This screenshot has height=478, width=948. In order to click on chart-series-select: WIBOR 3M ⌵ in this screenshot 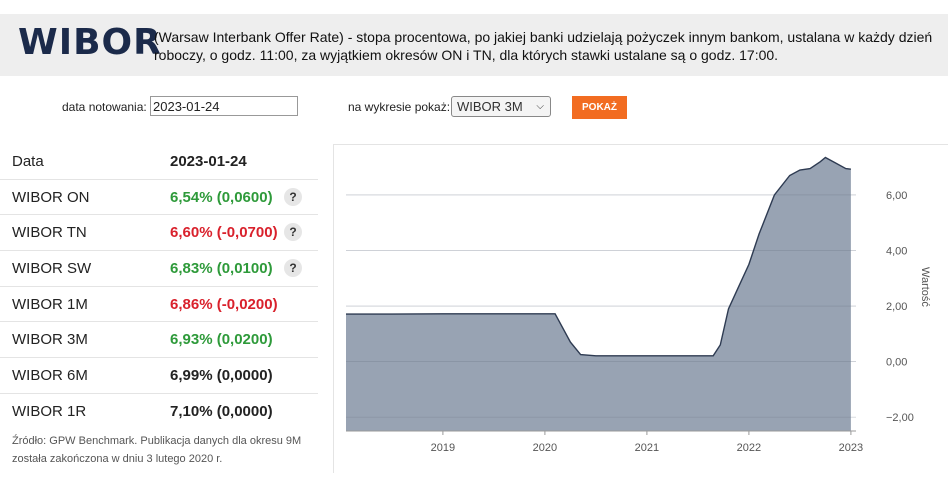, I will do `click(501, 106)`.